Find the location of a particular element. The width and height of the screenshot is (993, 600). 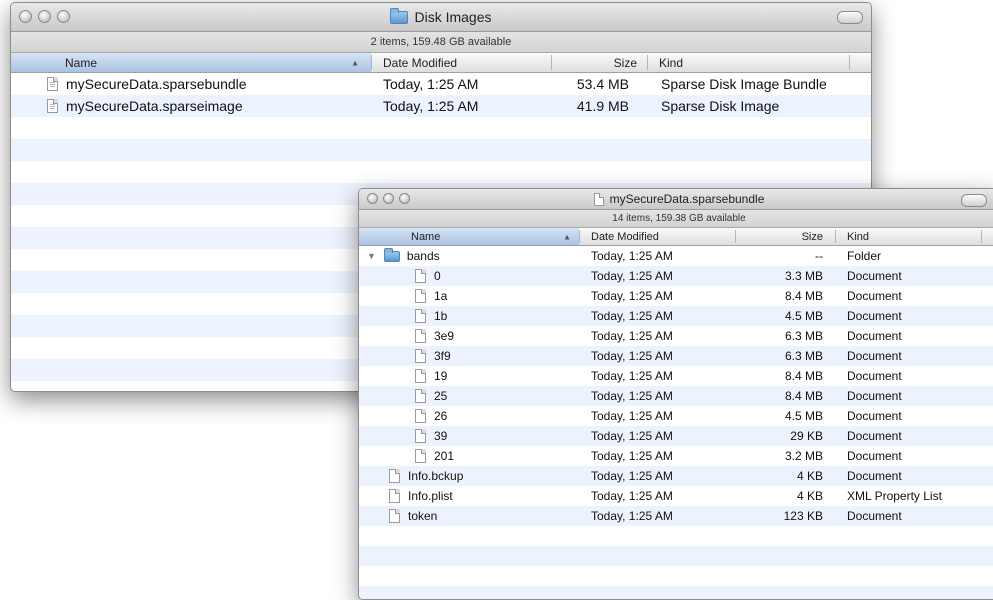

window-title: mySecureData.sparsebundle is located at coordinates (676, 199).